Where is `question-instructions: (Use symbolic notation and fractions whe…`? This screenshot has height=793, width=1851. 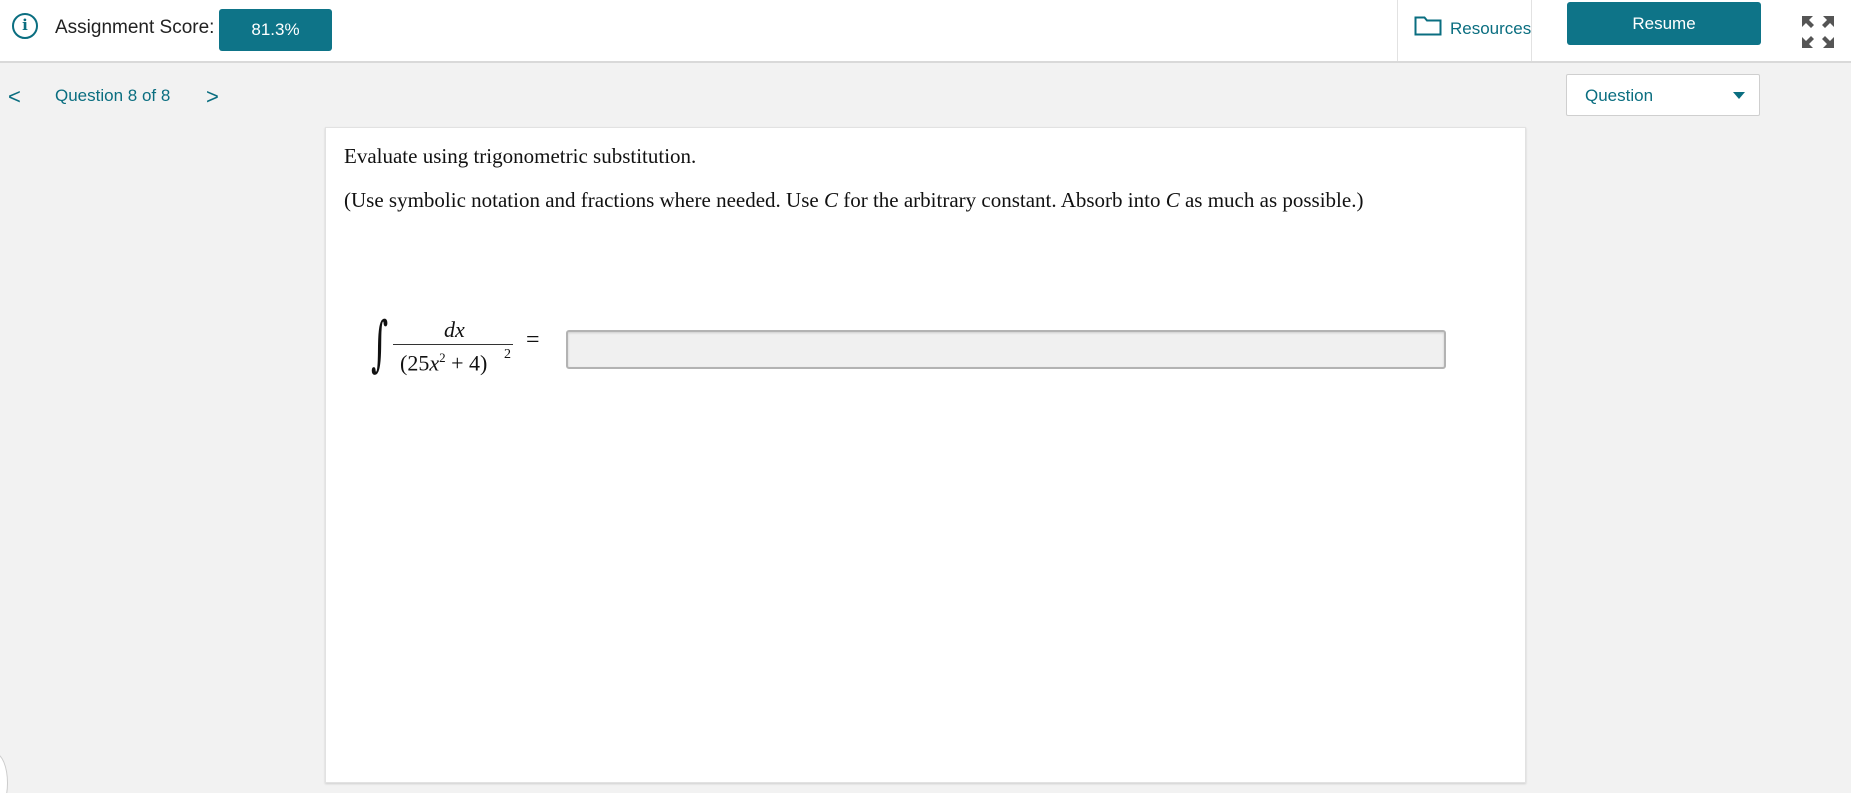
question-instructions: (Use symbolic notation and fractions whe… is located at coordinates (853, 200).